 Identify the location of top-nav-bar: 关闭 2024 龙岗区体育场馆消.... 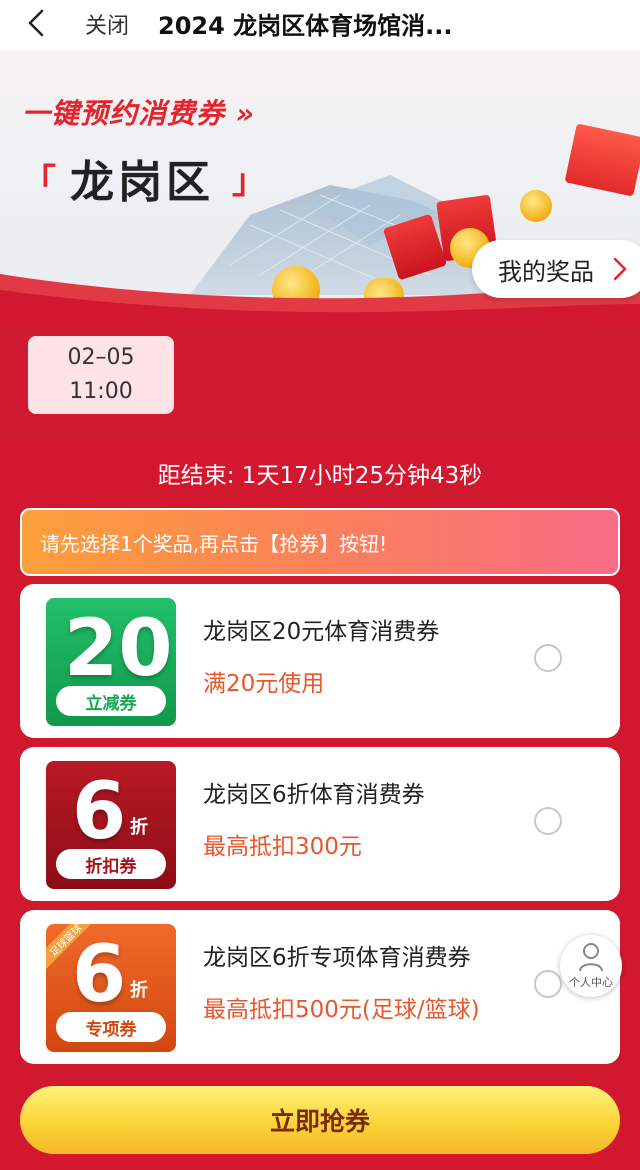
(320, 25).